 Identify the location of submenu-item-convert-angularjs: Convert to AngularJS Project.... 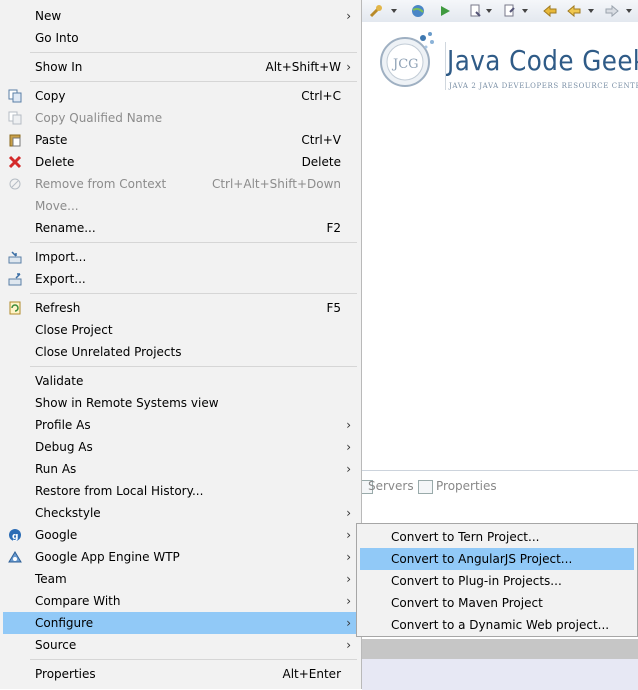
(497, 559).